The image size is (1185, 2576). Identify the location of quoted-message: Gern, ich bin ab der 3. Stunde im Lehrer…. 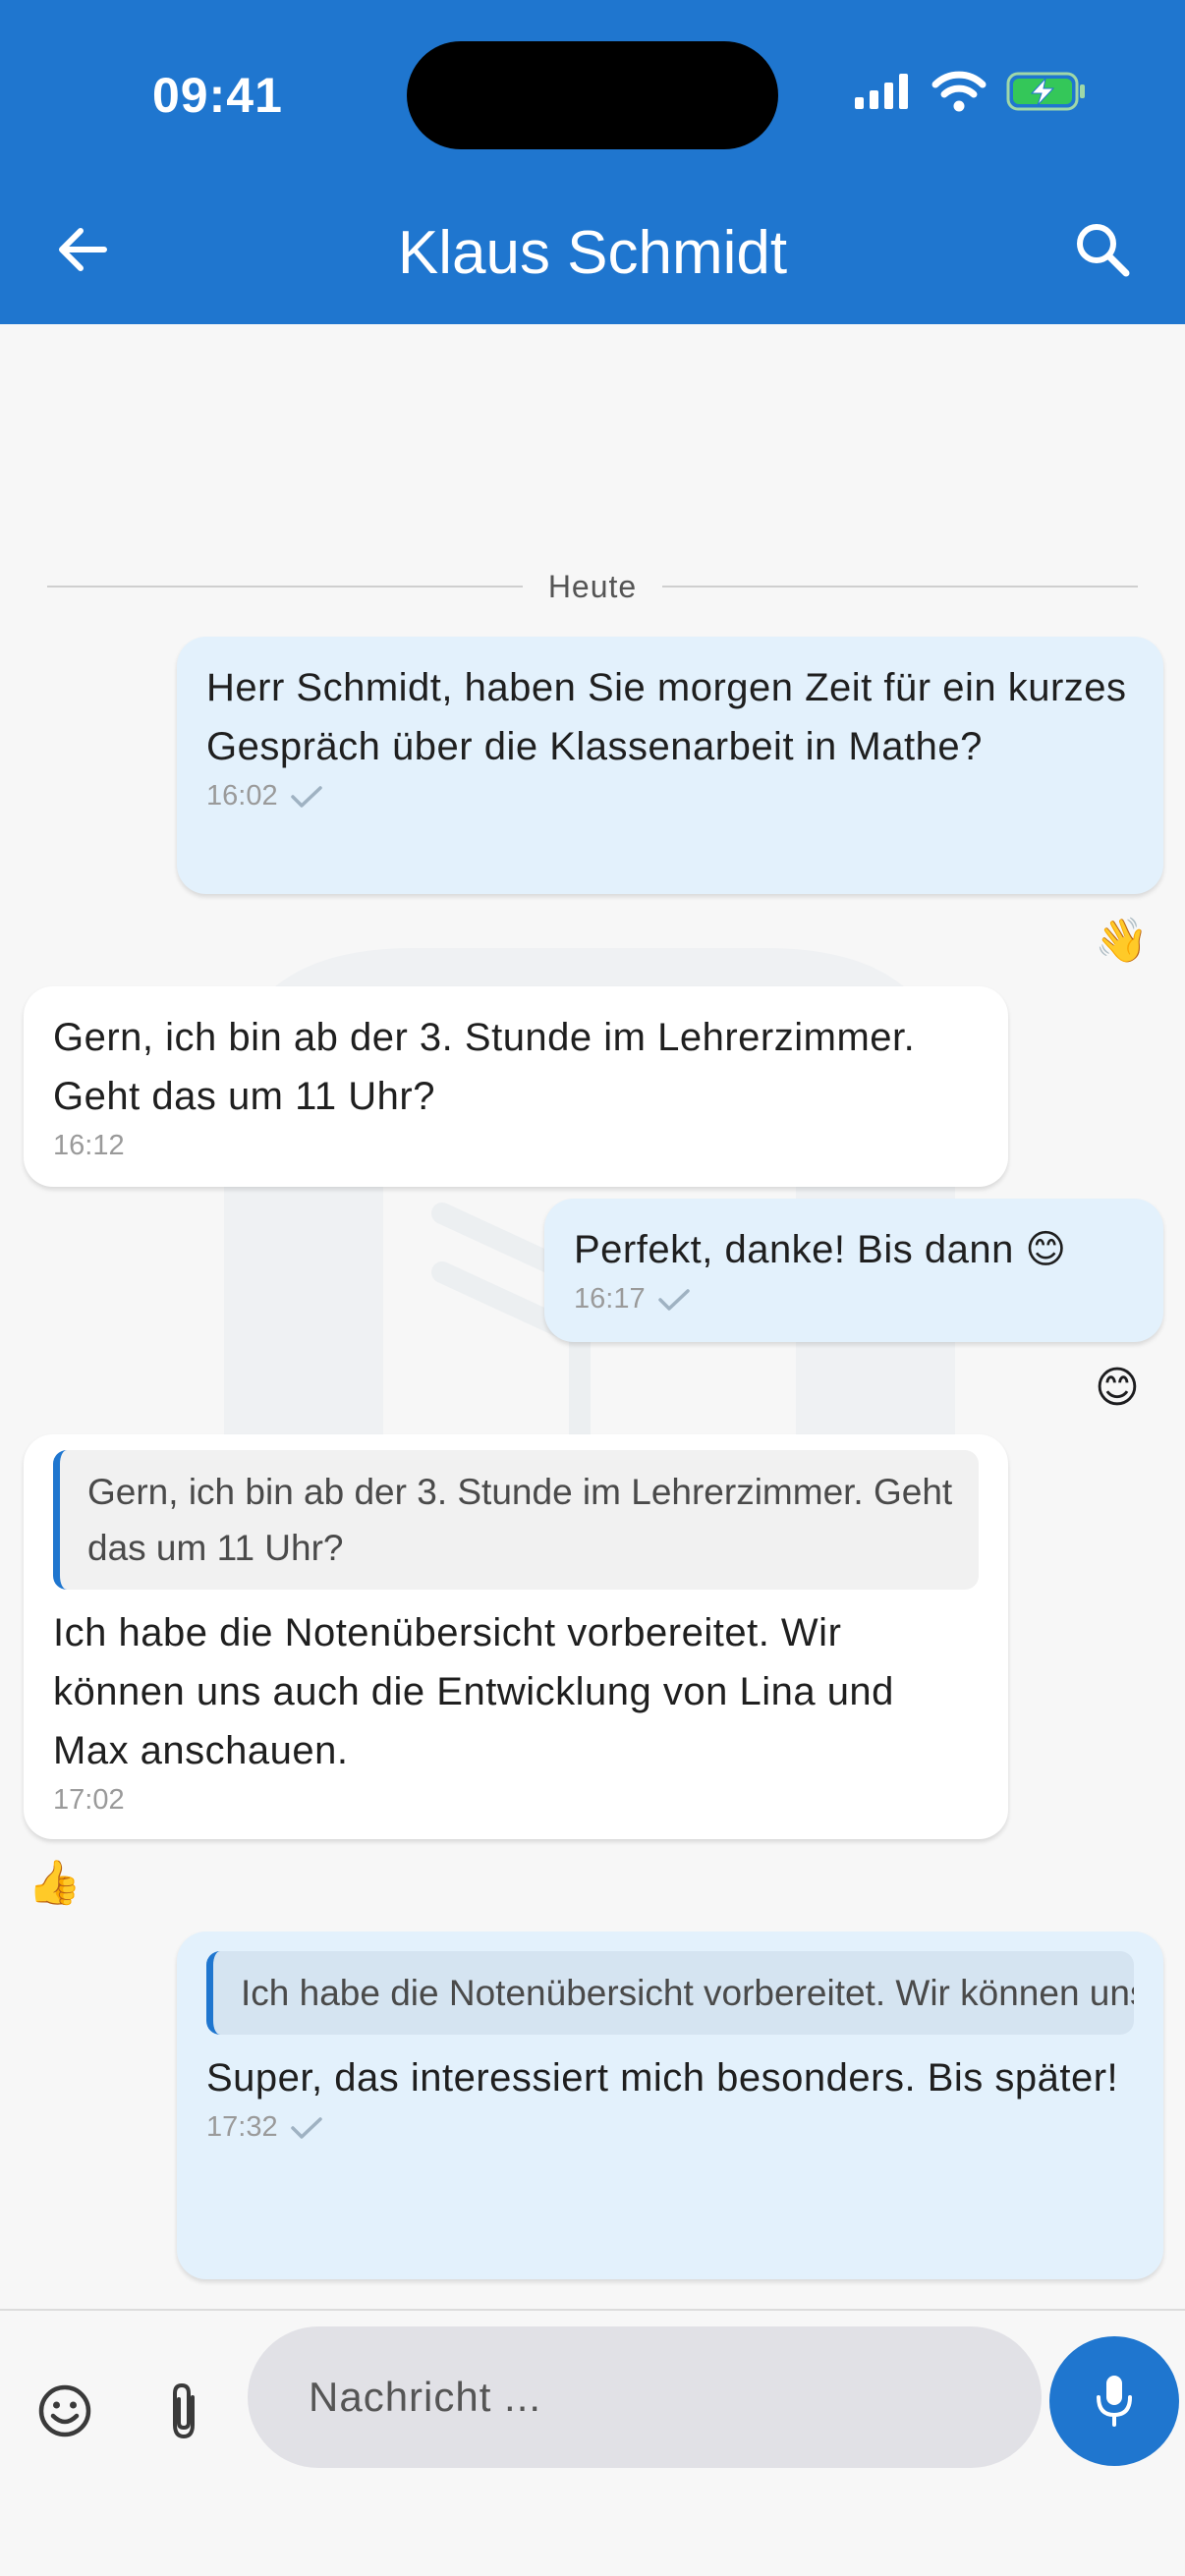
(516, 1520).